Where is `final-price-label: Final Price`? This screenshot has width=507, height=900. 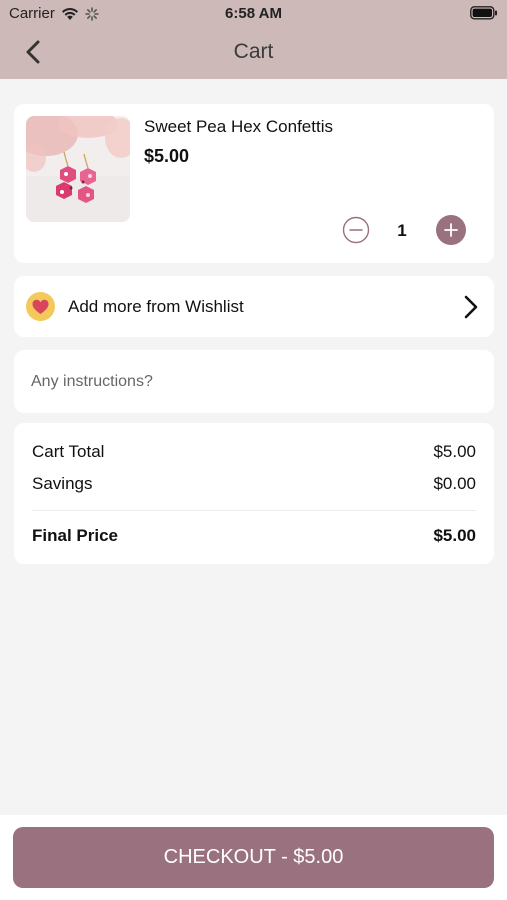 final-price-label: Final Price is located at coordinates (75, 535).